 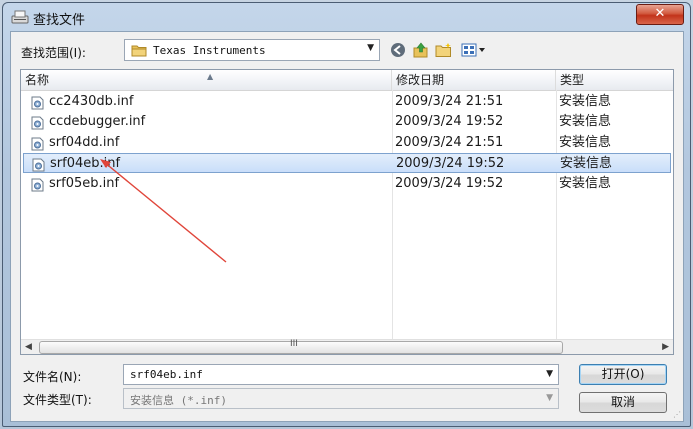 I want to click on look-in-combobox: Texas Instruments ▼, so click(x=252, y=50).